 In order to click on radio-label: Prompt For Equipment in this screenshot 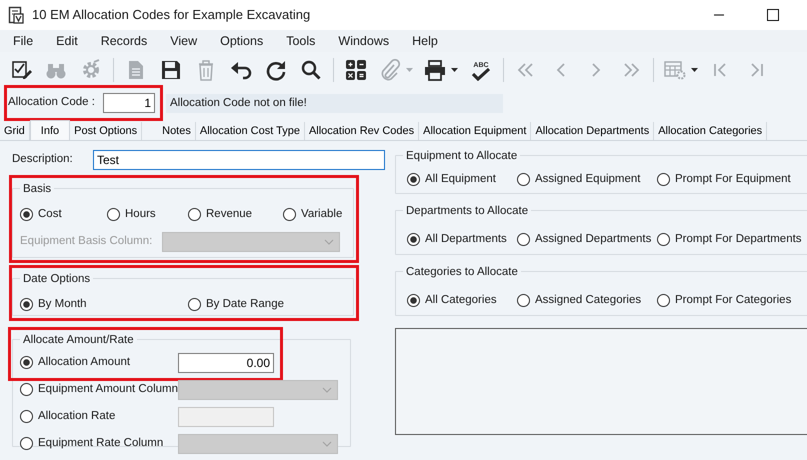, I will do `click(733, 180)`.